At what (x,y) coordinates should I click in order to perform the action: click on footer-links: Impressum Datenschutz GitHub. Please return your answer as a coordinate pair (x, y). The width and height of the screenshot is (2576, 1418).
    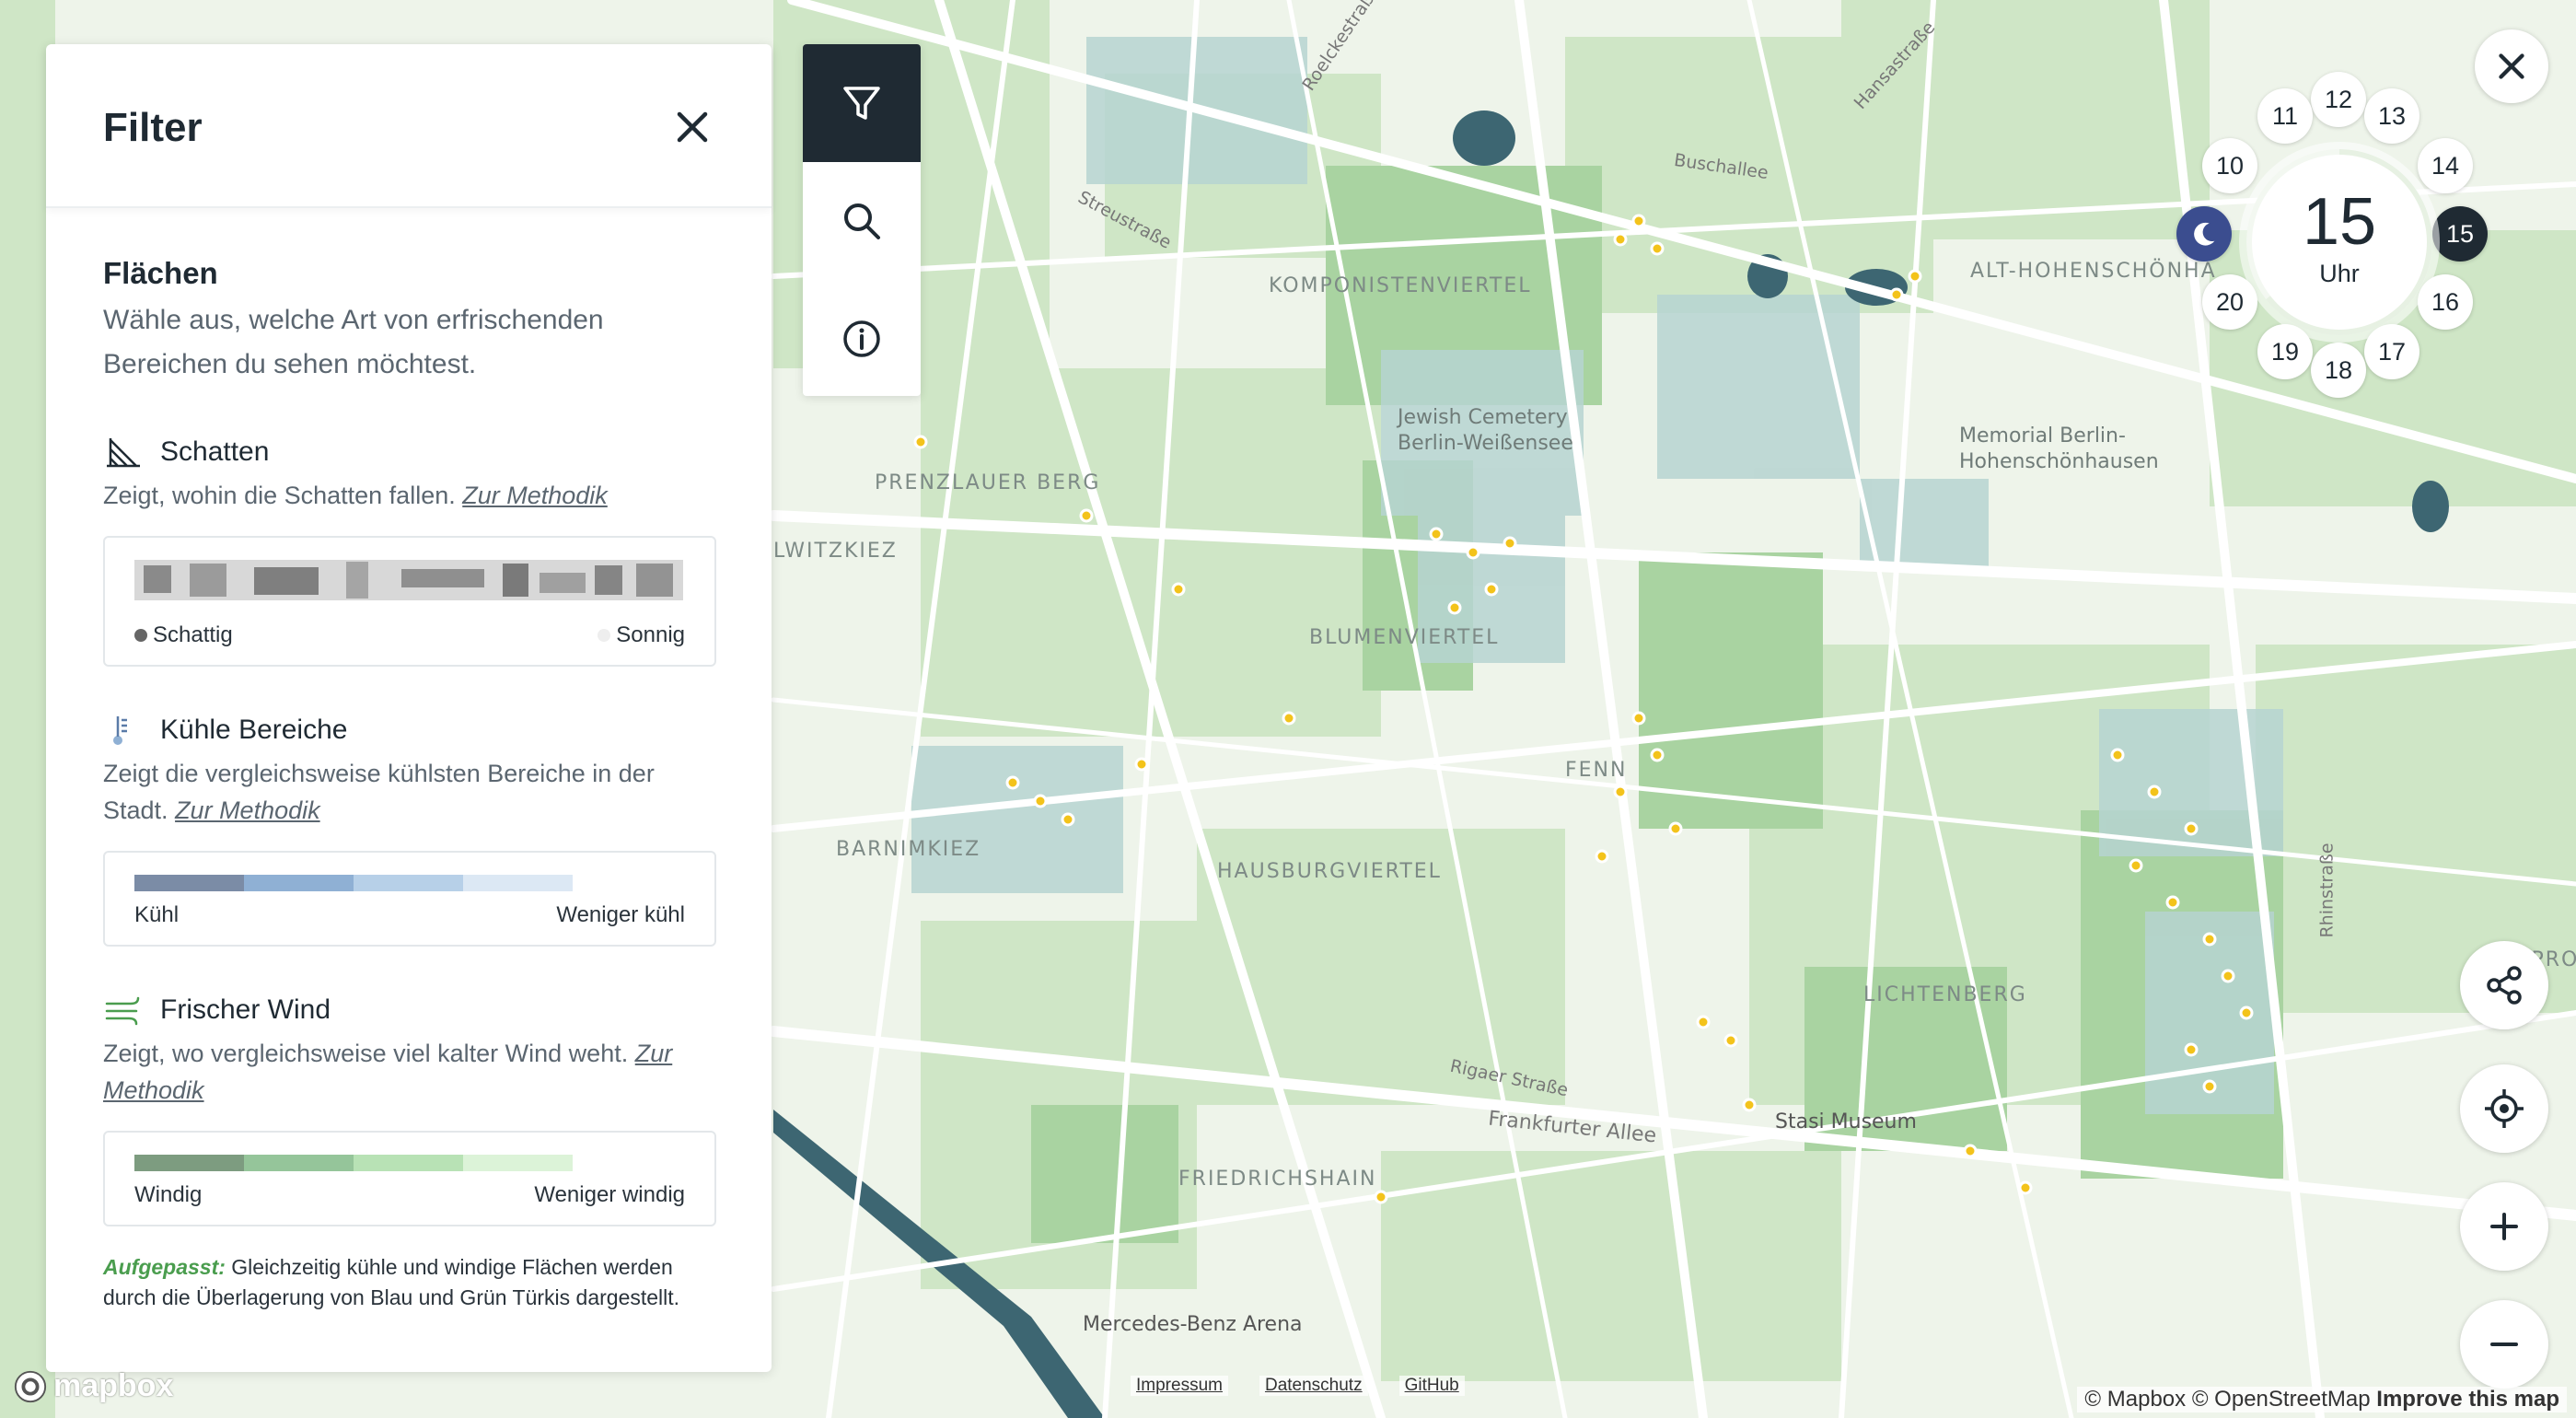
    Looking at the image, I should click on (1298, 1386).